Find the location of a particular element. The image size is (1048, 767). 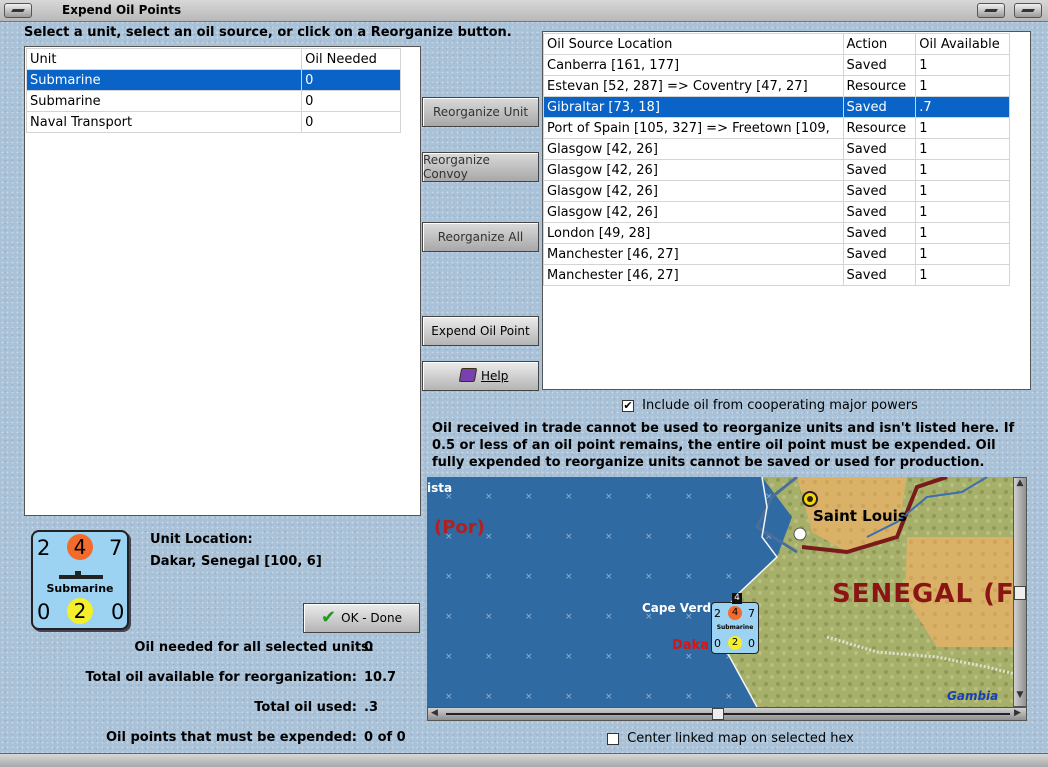

mini-counter-range: 7 is located at coordinates (751, 613).